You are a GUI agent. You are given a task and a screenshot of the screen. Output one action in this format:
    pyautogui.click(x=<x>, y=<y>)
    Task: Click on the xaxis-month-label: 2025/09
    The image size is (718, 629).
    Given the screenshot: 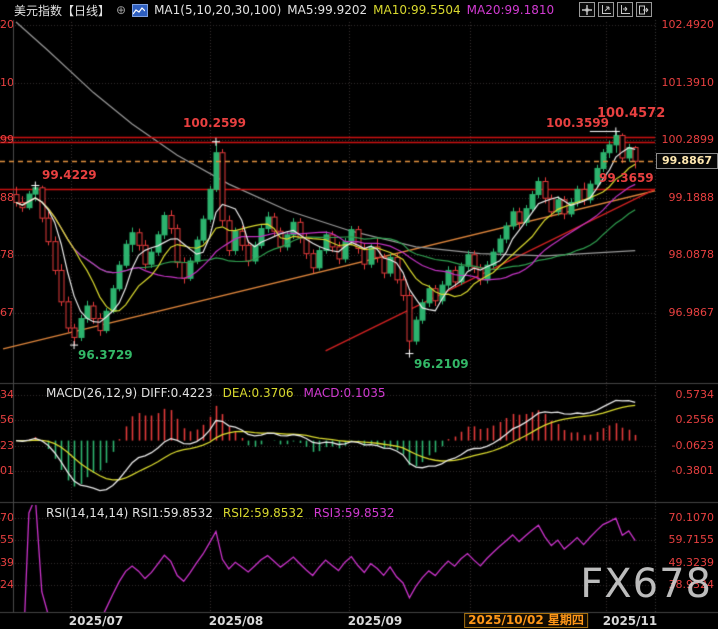 What is the action you would take?
    pyautogui.click(x=375, y=621)
    